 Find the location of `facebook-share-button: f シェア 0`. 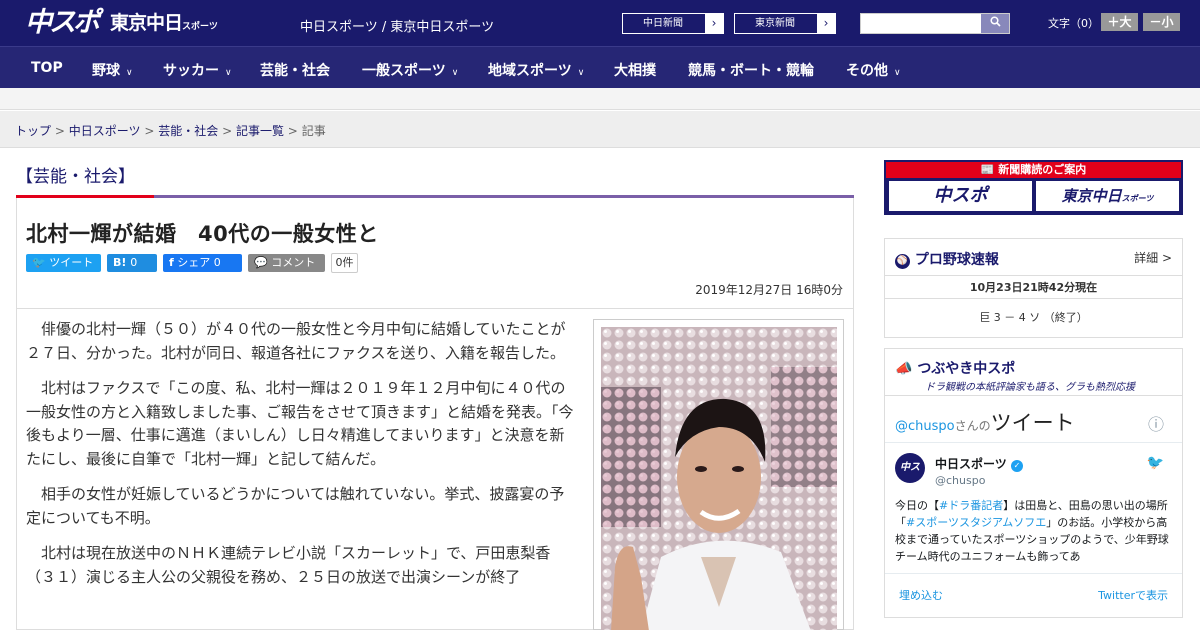

facebook-share-button: f シェア 0 is located at coordinates (202, 263).